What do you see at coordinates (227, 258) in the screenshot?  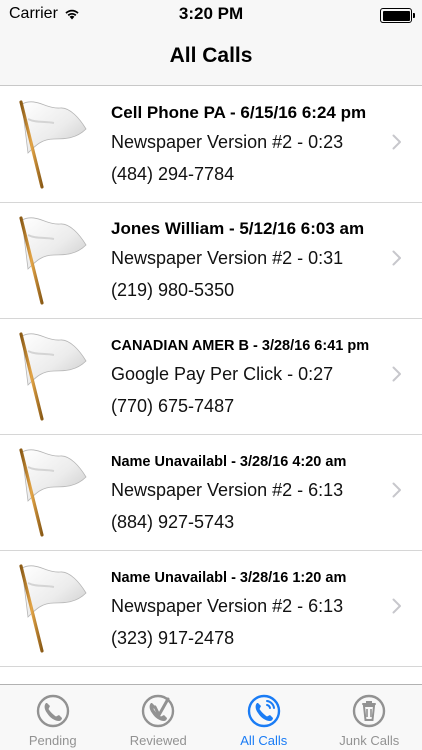 I see `call-source: Newspaper Version #2 - 0:31` at bounding box center [227, 258].